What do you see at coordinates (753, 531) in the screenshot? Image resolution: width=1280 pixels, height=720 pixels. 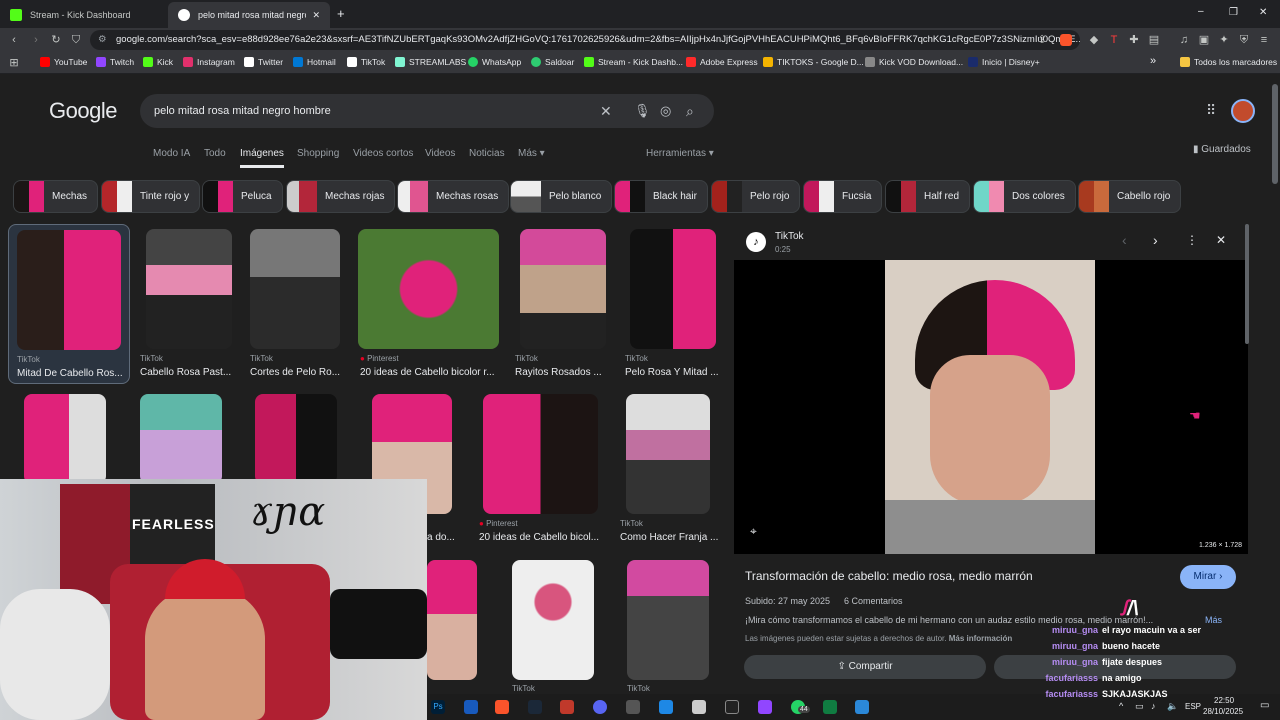 I see `lens-search-icon: ⌖` at bounding box center [753, 531].